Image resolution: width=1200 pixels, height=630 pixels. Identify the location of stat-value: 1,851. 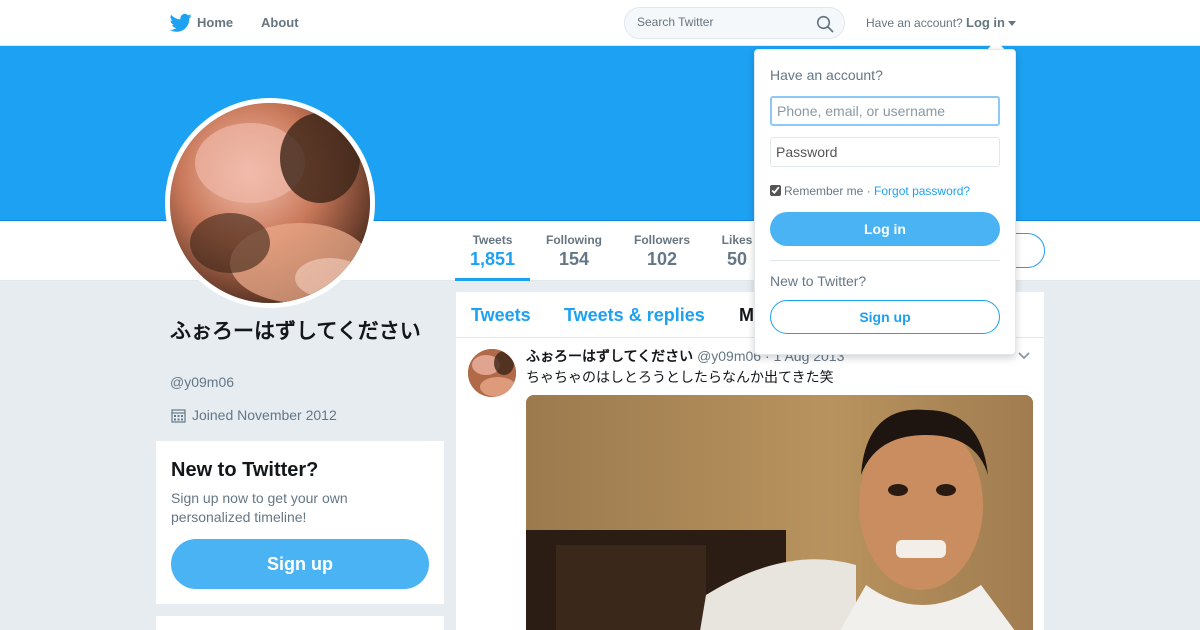
(492, 259).